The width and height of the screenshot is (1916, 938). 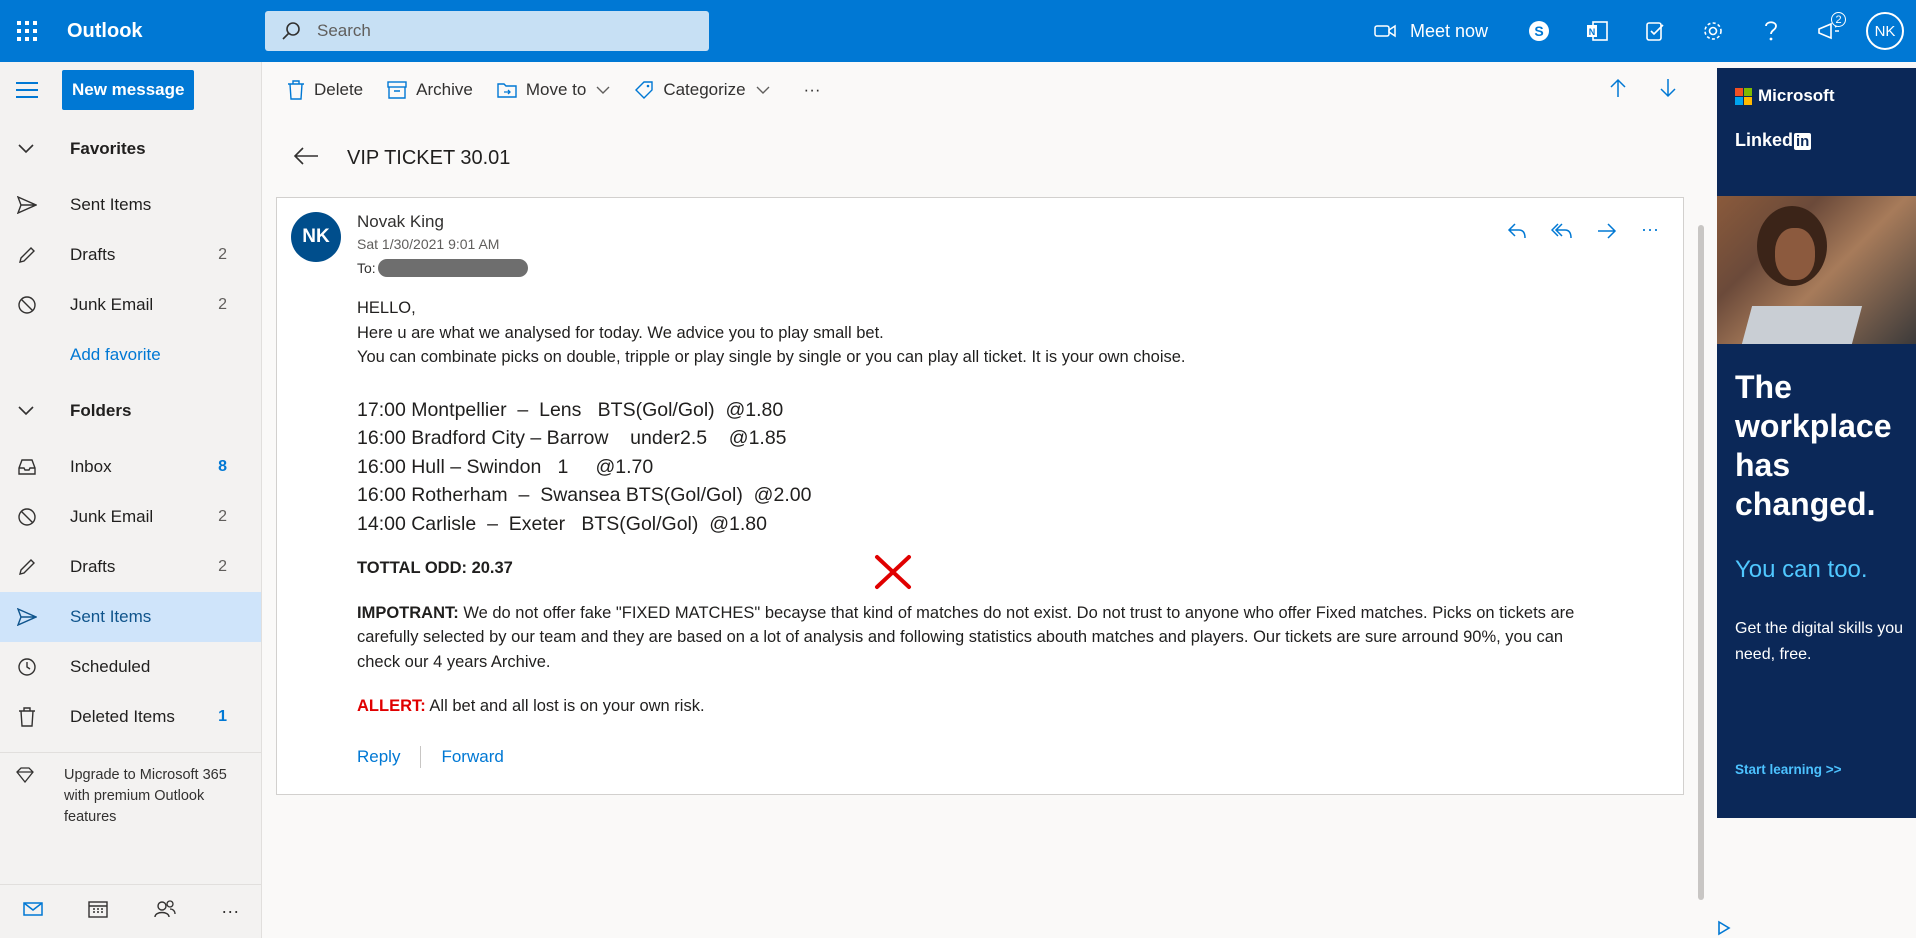 What do you see at coordinates (1819, 641) in the screenshot?
I see `ad-copy: Get the digital skills you need, free.` at bounding box center [1819, 641].